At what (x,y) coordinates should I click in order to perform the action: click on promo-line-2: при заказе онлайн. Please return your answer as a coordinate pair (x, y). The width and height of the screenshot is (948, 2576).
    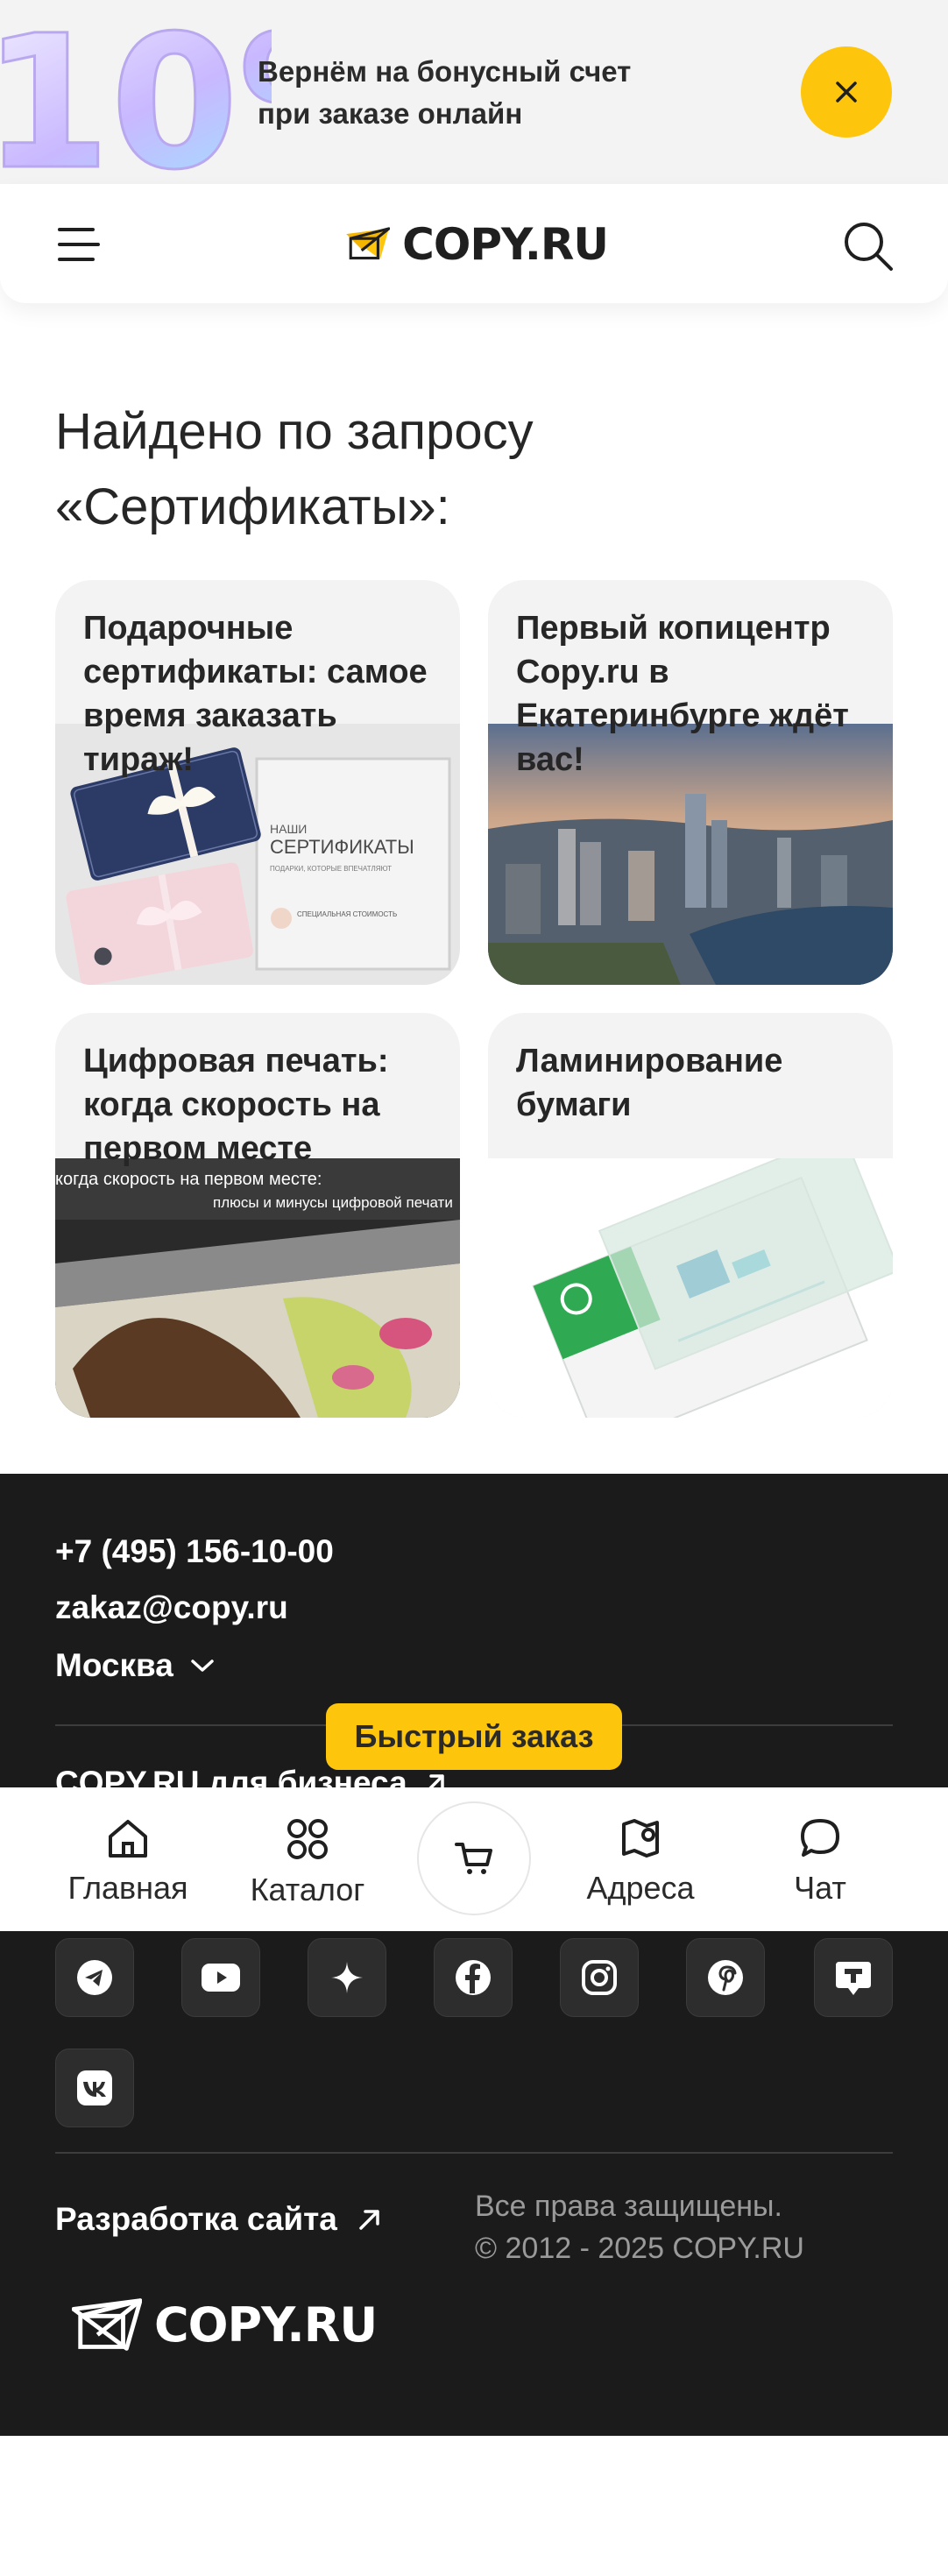
    Looking at the image, I should click on (390, 113).